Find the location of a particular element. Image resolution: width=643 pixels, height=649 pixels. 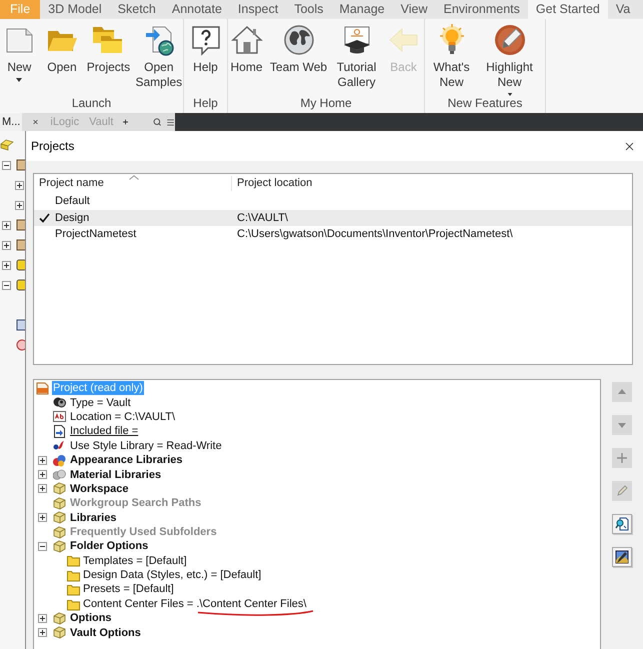

ribbon-tab: Annotate is located at coordinates (197, 9).